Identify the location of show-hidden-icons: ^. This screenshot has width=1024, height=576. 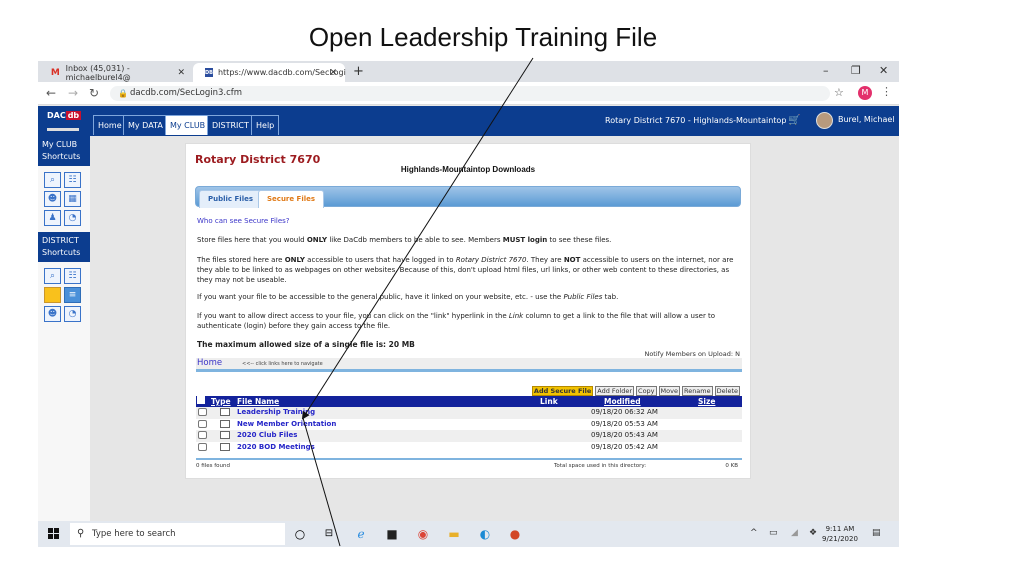
(754, 533).